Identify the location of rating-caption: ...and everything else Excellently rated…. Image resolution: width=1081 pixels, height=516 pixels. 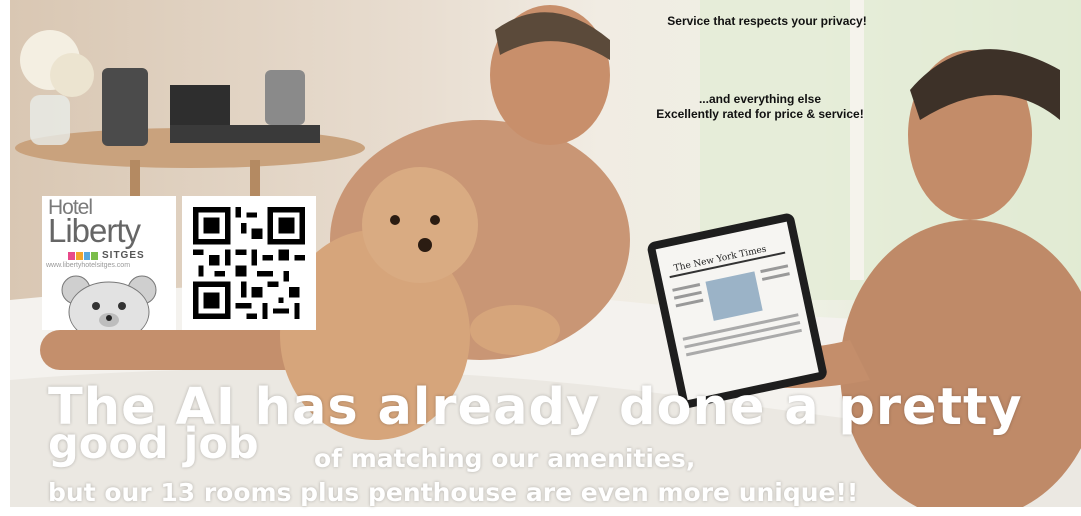
(760, 107).